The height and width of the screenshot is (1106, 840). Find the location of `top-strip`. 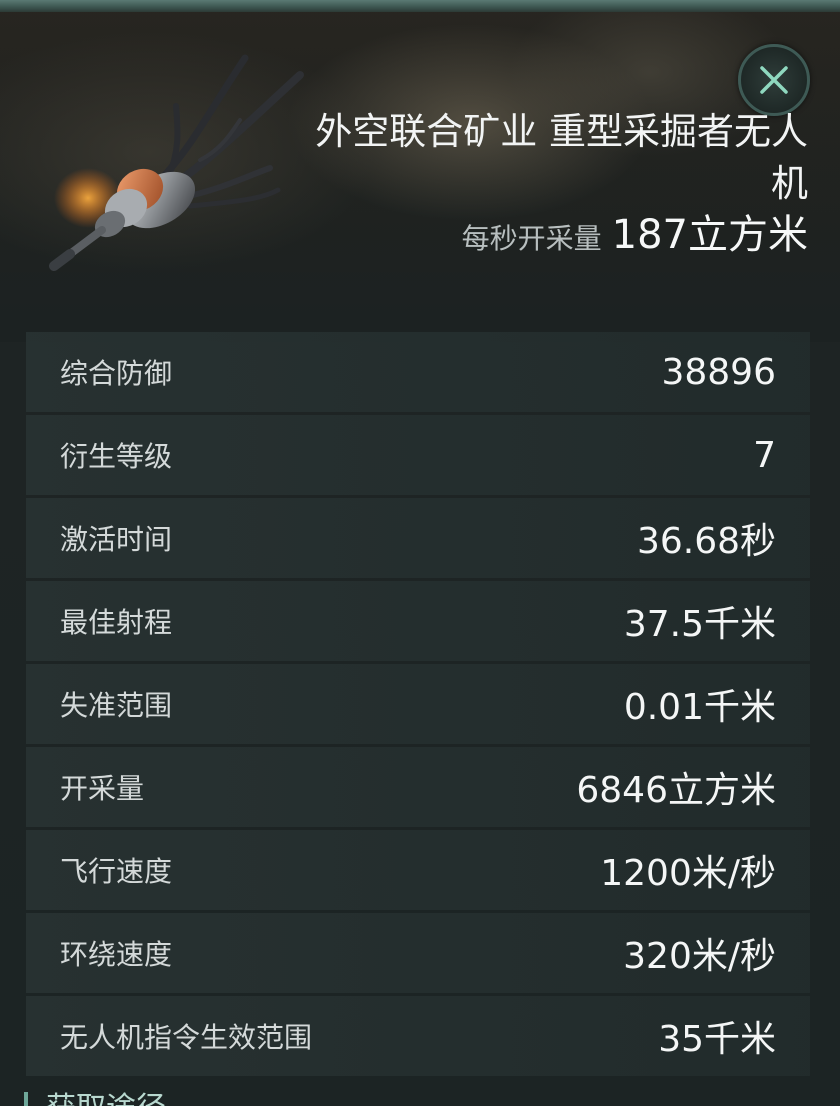

top-strip is located at coordinates (420, 6).